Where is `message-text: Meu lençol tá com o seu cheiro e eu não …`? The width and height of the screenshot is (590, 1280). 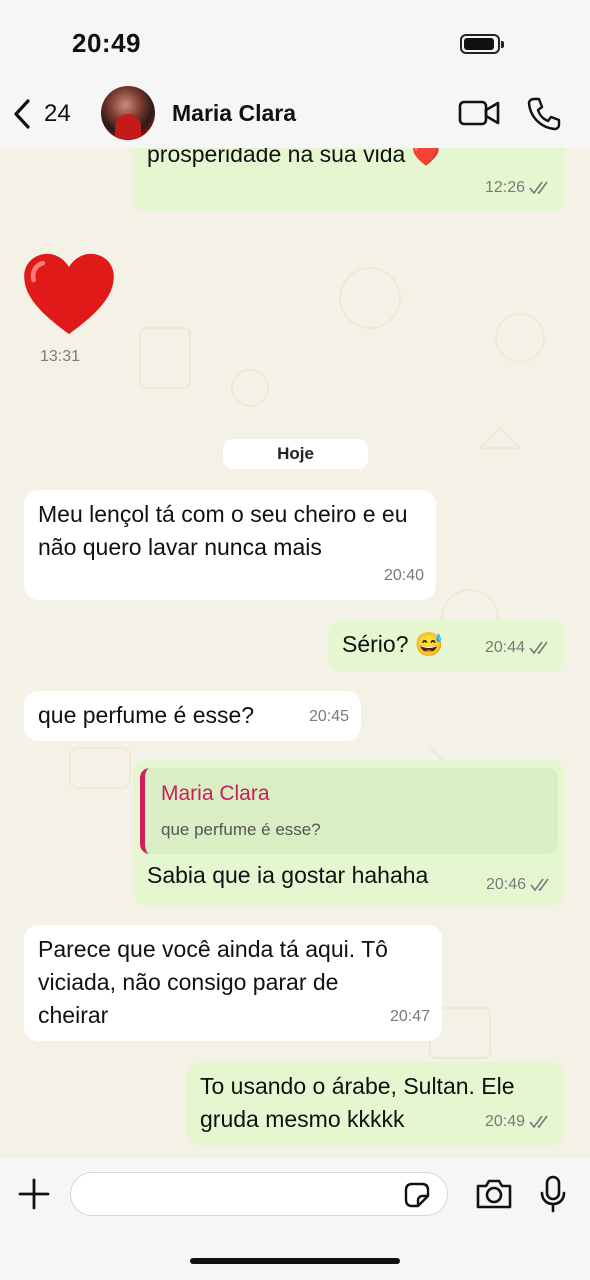
message-text: Meu lençol tá com o seu cheiro e eu não … is located at coordinates (223, 530).